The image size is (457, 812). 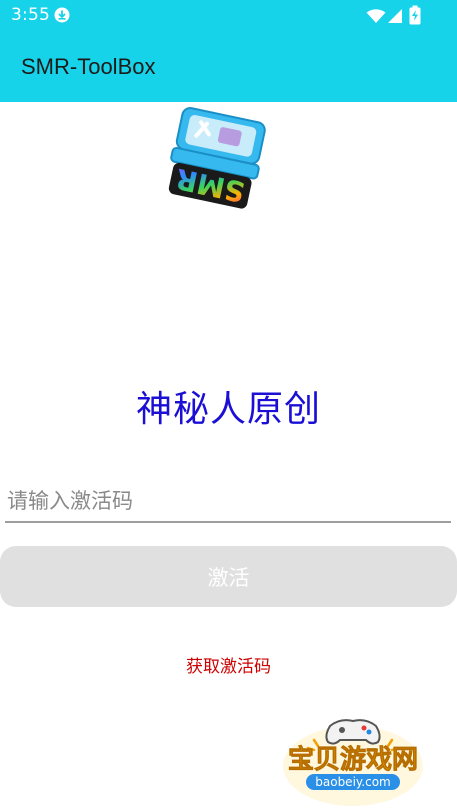 I want to click on status-time: 3:55, so click(x=30, y=15).